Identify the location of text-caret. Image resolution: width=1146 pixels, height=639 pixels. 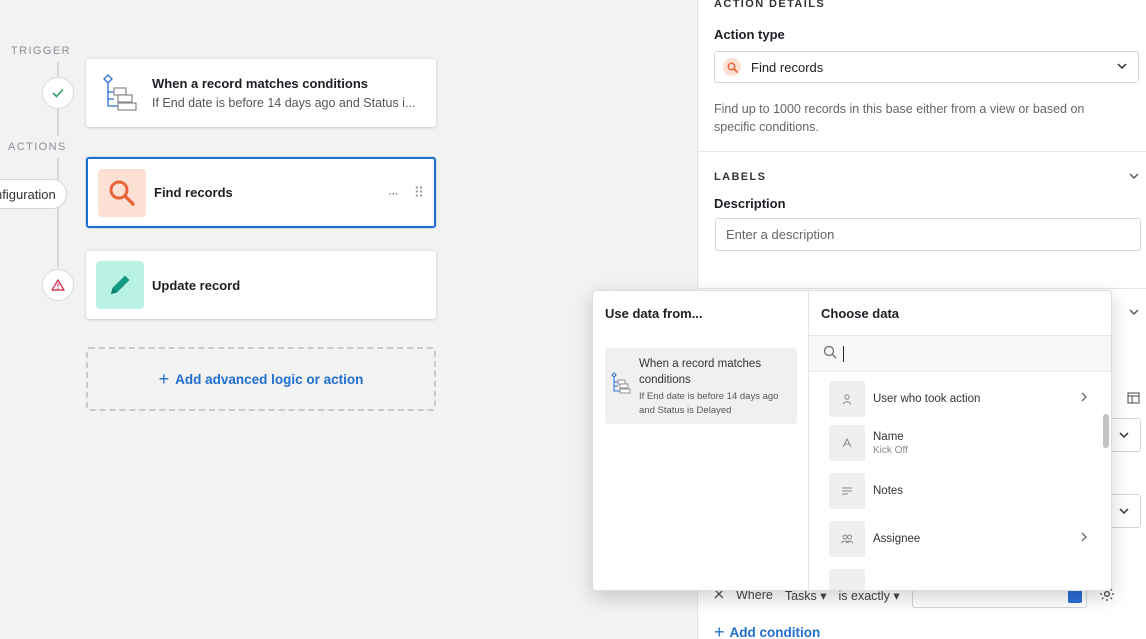
(843, 353).